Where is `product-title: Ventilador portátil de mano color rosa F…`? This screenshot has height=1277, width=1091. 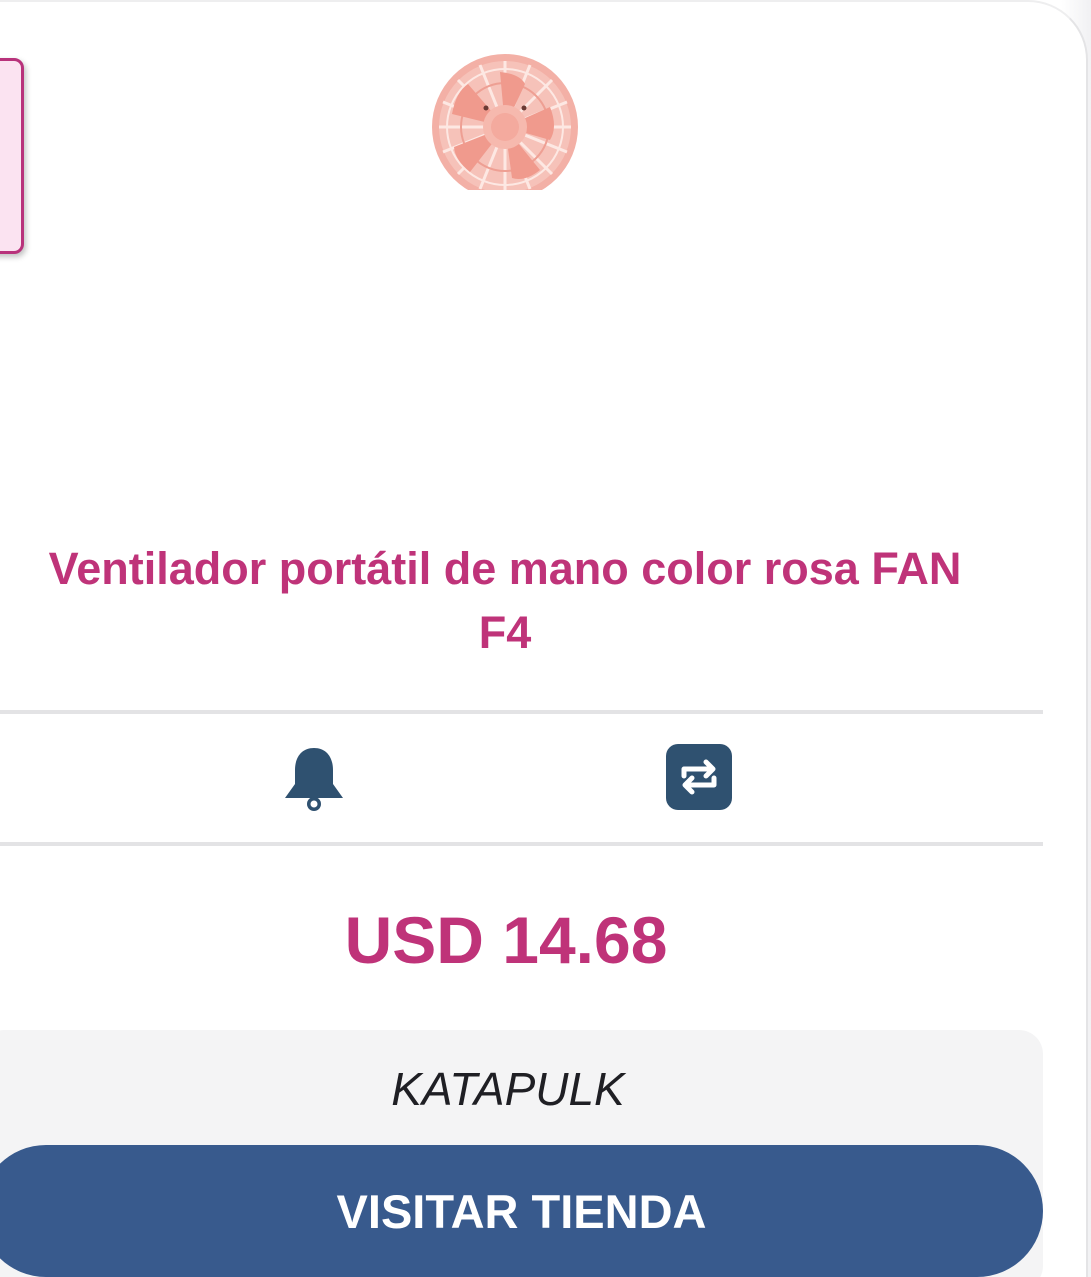 product-title: Ventilador portátil de mano color rosa F… is located at coordinates (505, 601).